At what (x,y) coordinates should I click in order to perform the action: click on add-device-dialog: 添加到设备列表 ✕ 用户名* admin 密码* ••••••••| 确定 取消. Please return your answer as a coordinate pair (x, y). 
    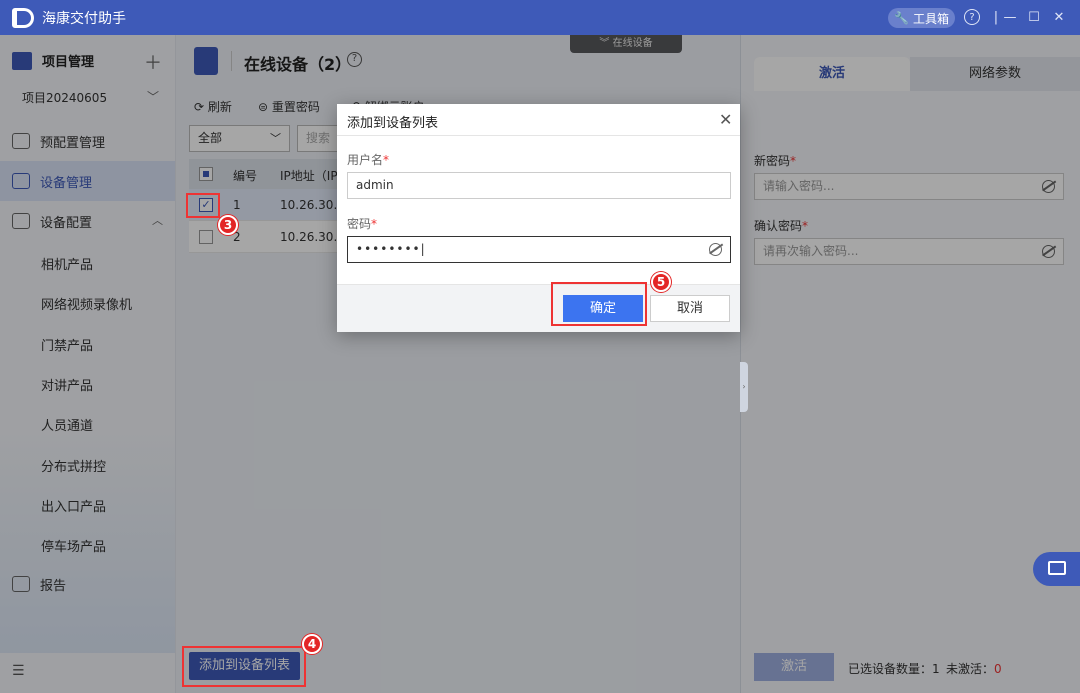
    Looking at the image, I should click on (538, 218).